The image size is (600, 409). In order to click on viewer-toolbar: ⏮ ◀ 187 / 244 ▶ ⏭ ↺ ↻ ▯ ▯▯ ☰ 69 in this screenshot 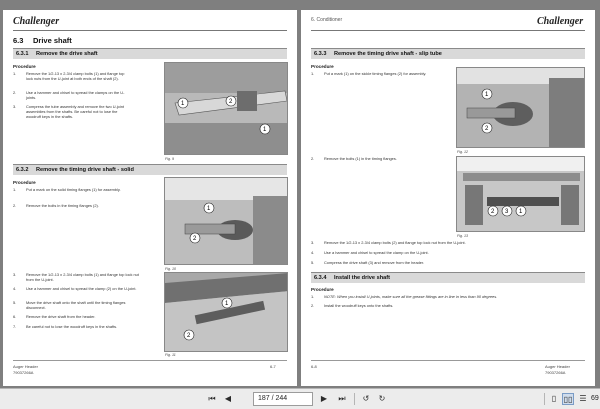, I will do `click(300, 398)`.